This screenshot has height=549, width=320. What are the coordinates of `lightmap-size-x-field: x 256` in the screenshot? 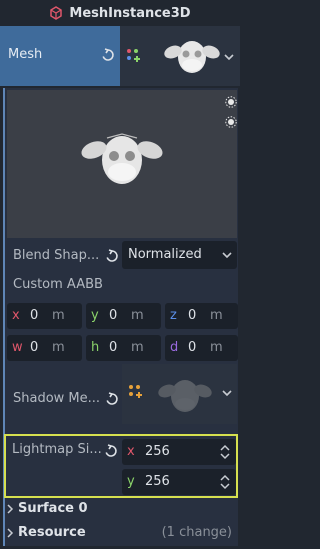 It's located at (179, 452).